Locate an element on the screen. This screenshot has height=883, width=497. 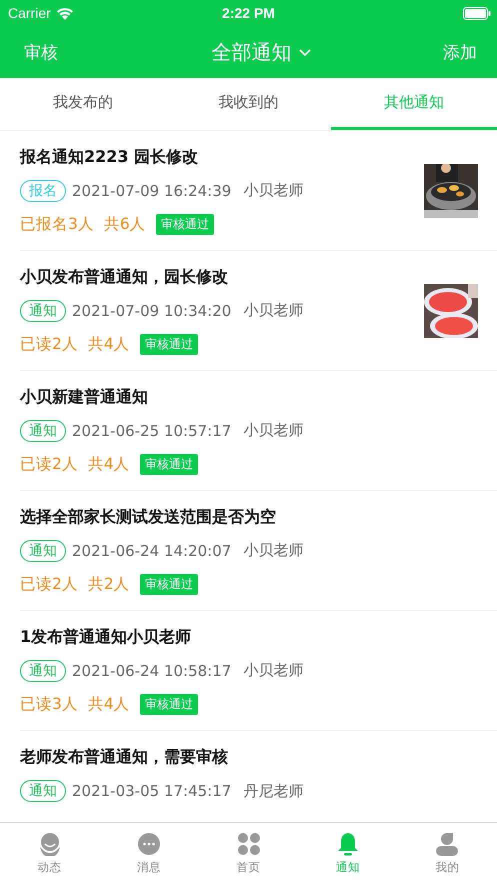
notice-title: 选择全部家长测试发送范围是否为空 is located at coordinates (249, 517).